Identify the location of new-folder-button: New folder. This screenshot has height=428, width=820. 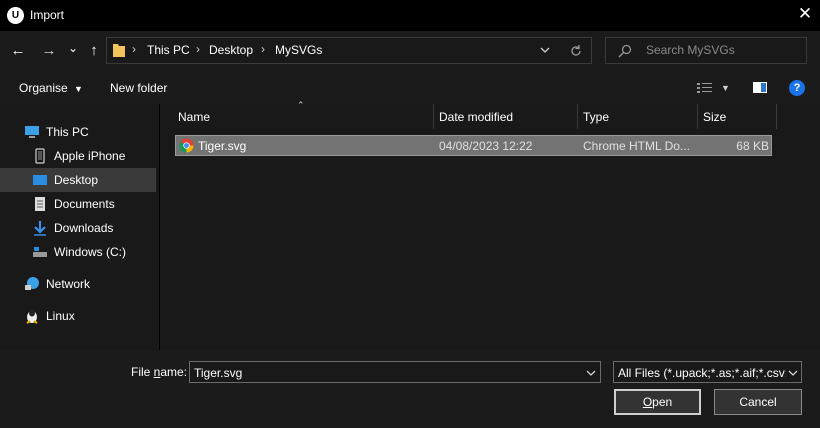
(138, 88).